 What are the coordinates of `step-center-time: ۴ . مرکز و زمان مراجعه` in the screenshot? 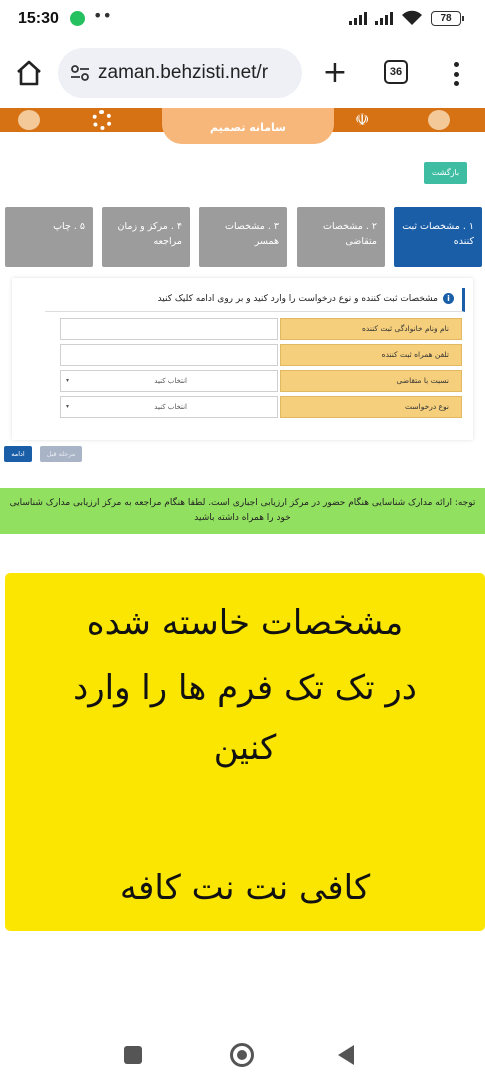 It's located at (146, 237).